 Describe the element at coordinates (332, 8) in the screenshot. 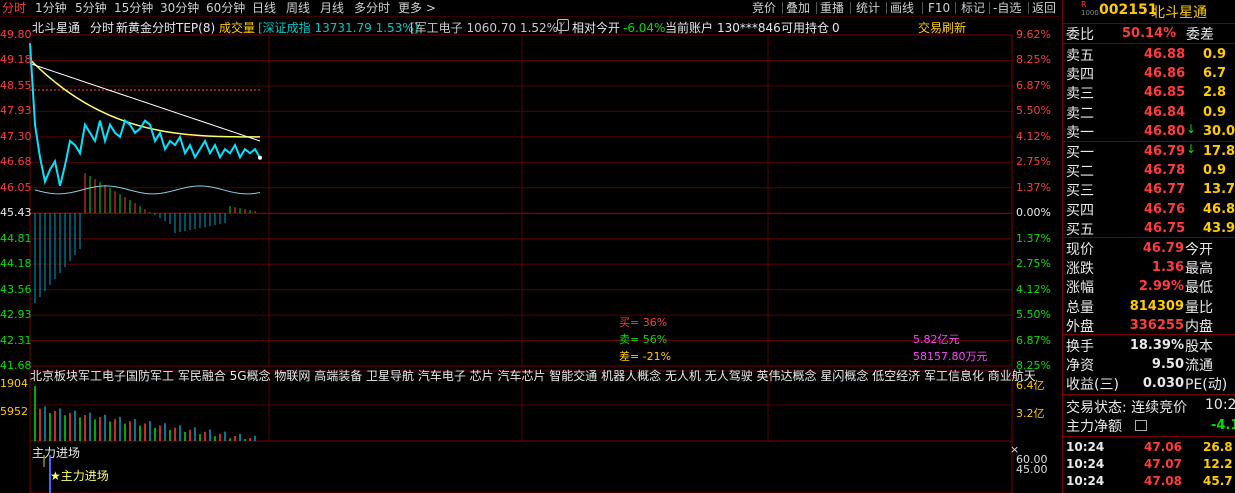

I see `tab-monthly: 月线` at that location.